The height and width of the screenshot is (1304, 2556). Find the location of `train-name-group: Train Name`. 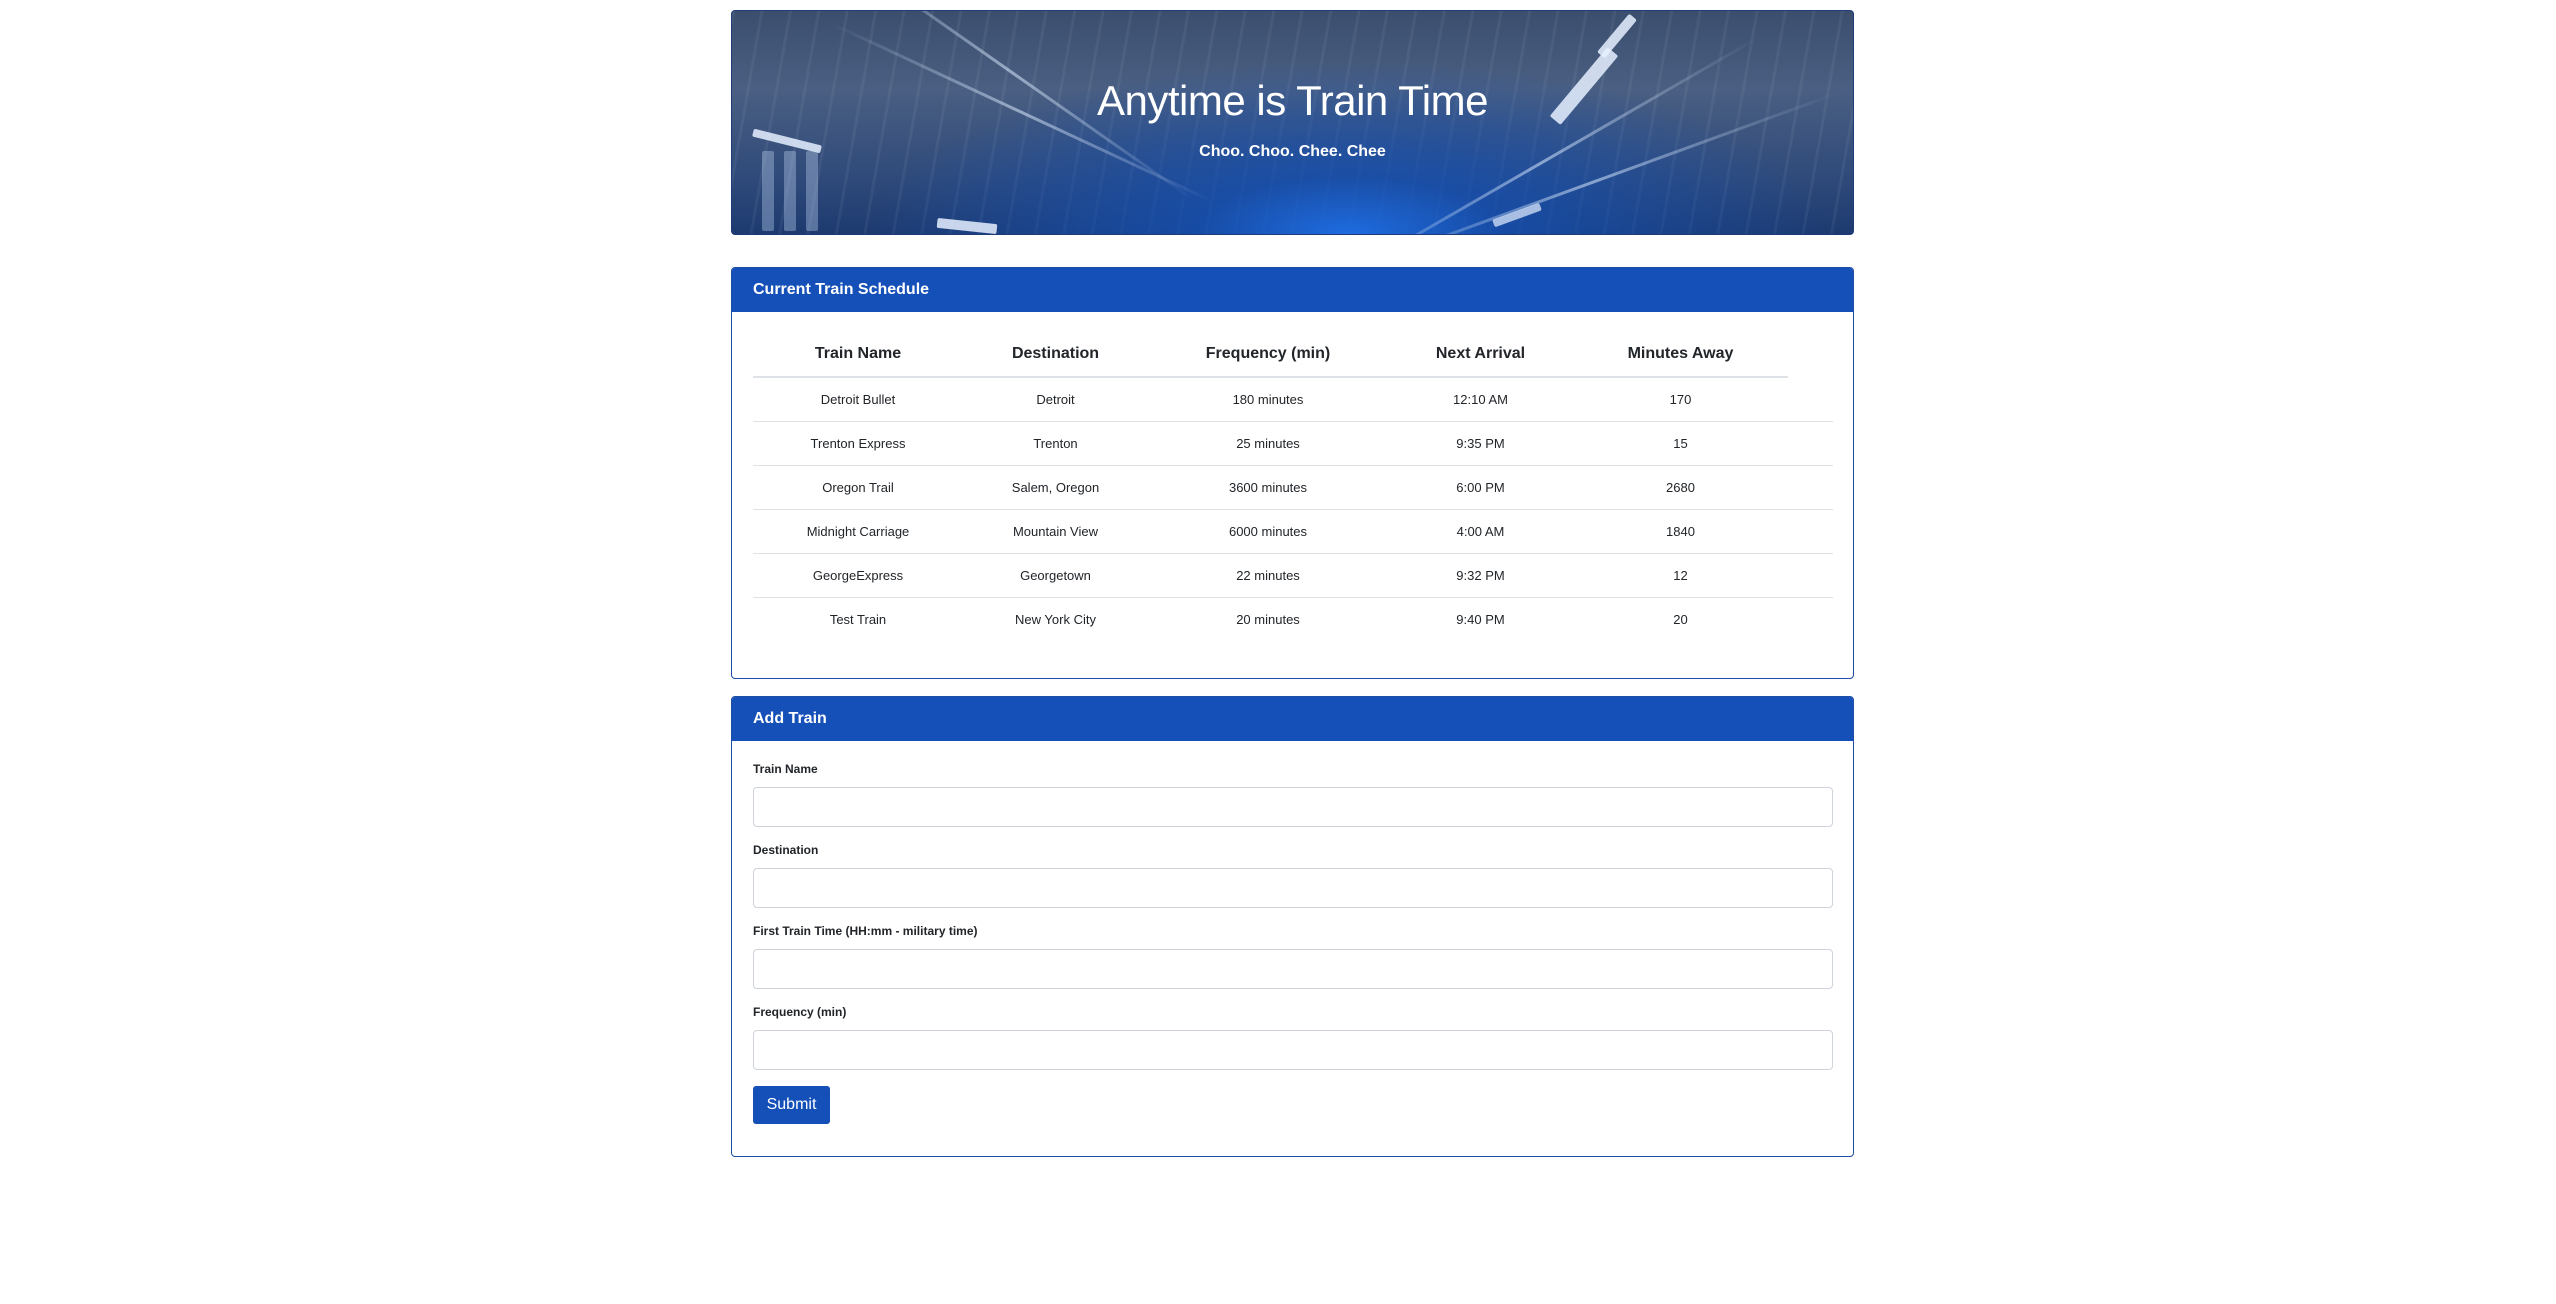

train-name-group: Train Name is located at coordinates (1293, 794).